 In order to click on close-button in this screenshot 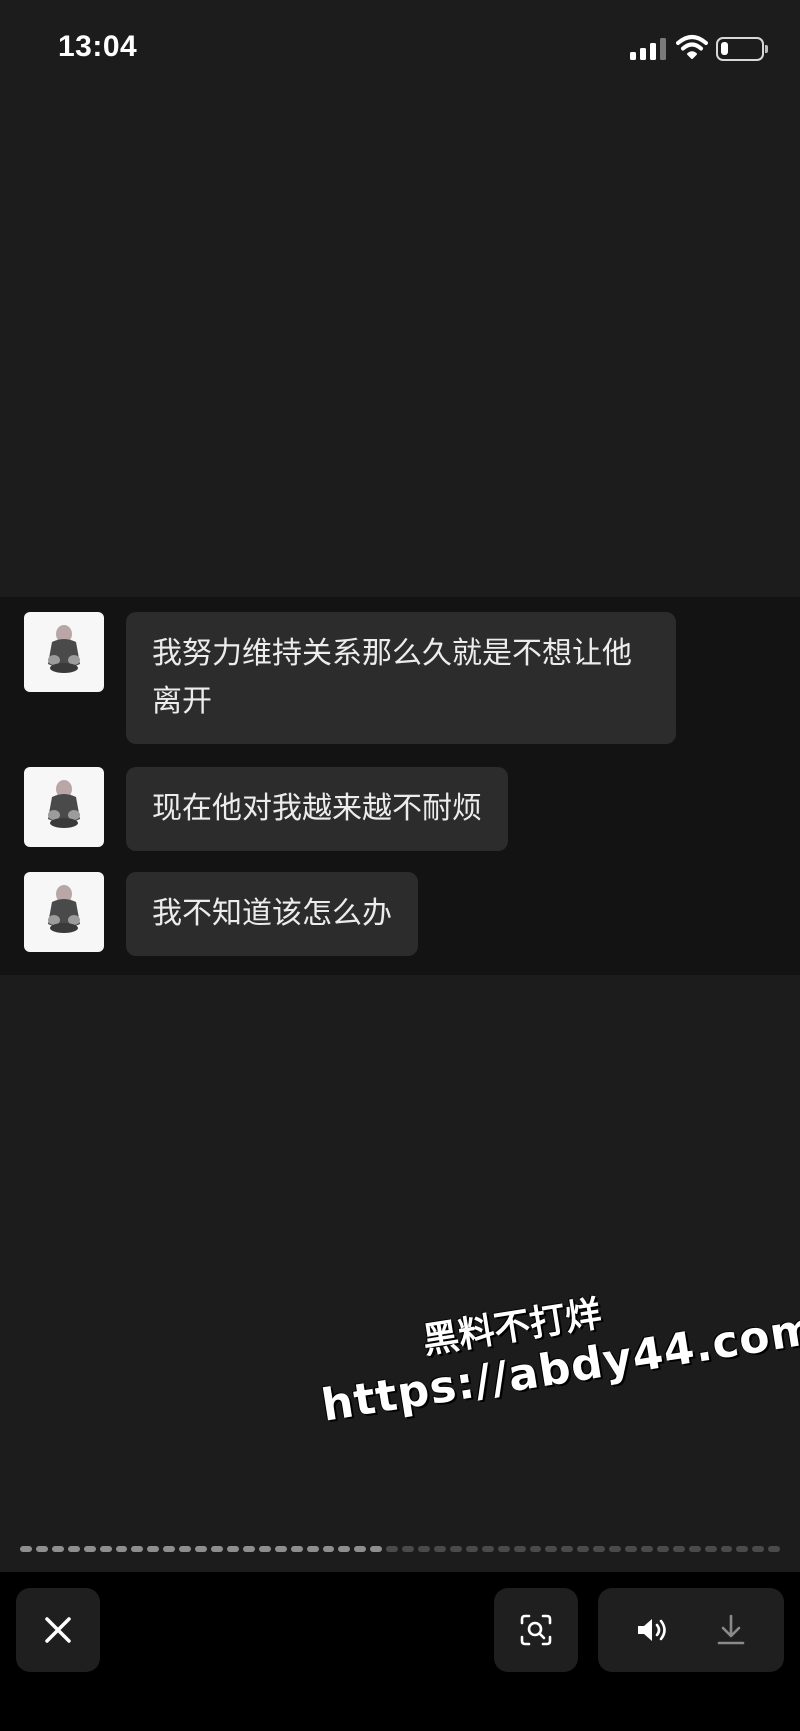, I will do `click(58, 1630)`.